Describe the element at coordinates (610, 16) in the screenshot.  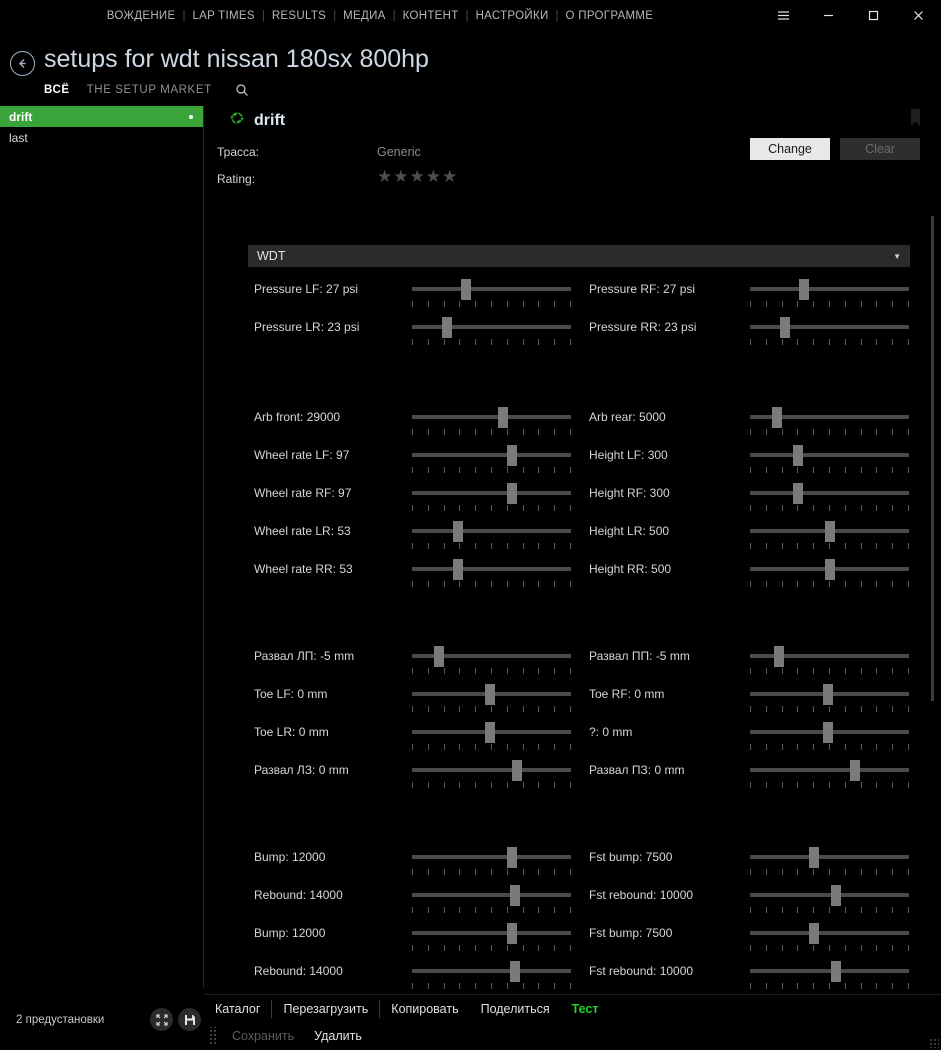
I see `menu-item-7: О ПРОГРАММЕ` at that location.